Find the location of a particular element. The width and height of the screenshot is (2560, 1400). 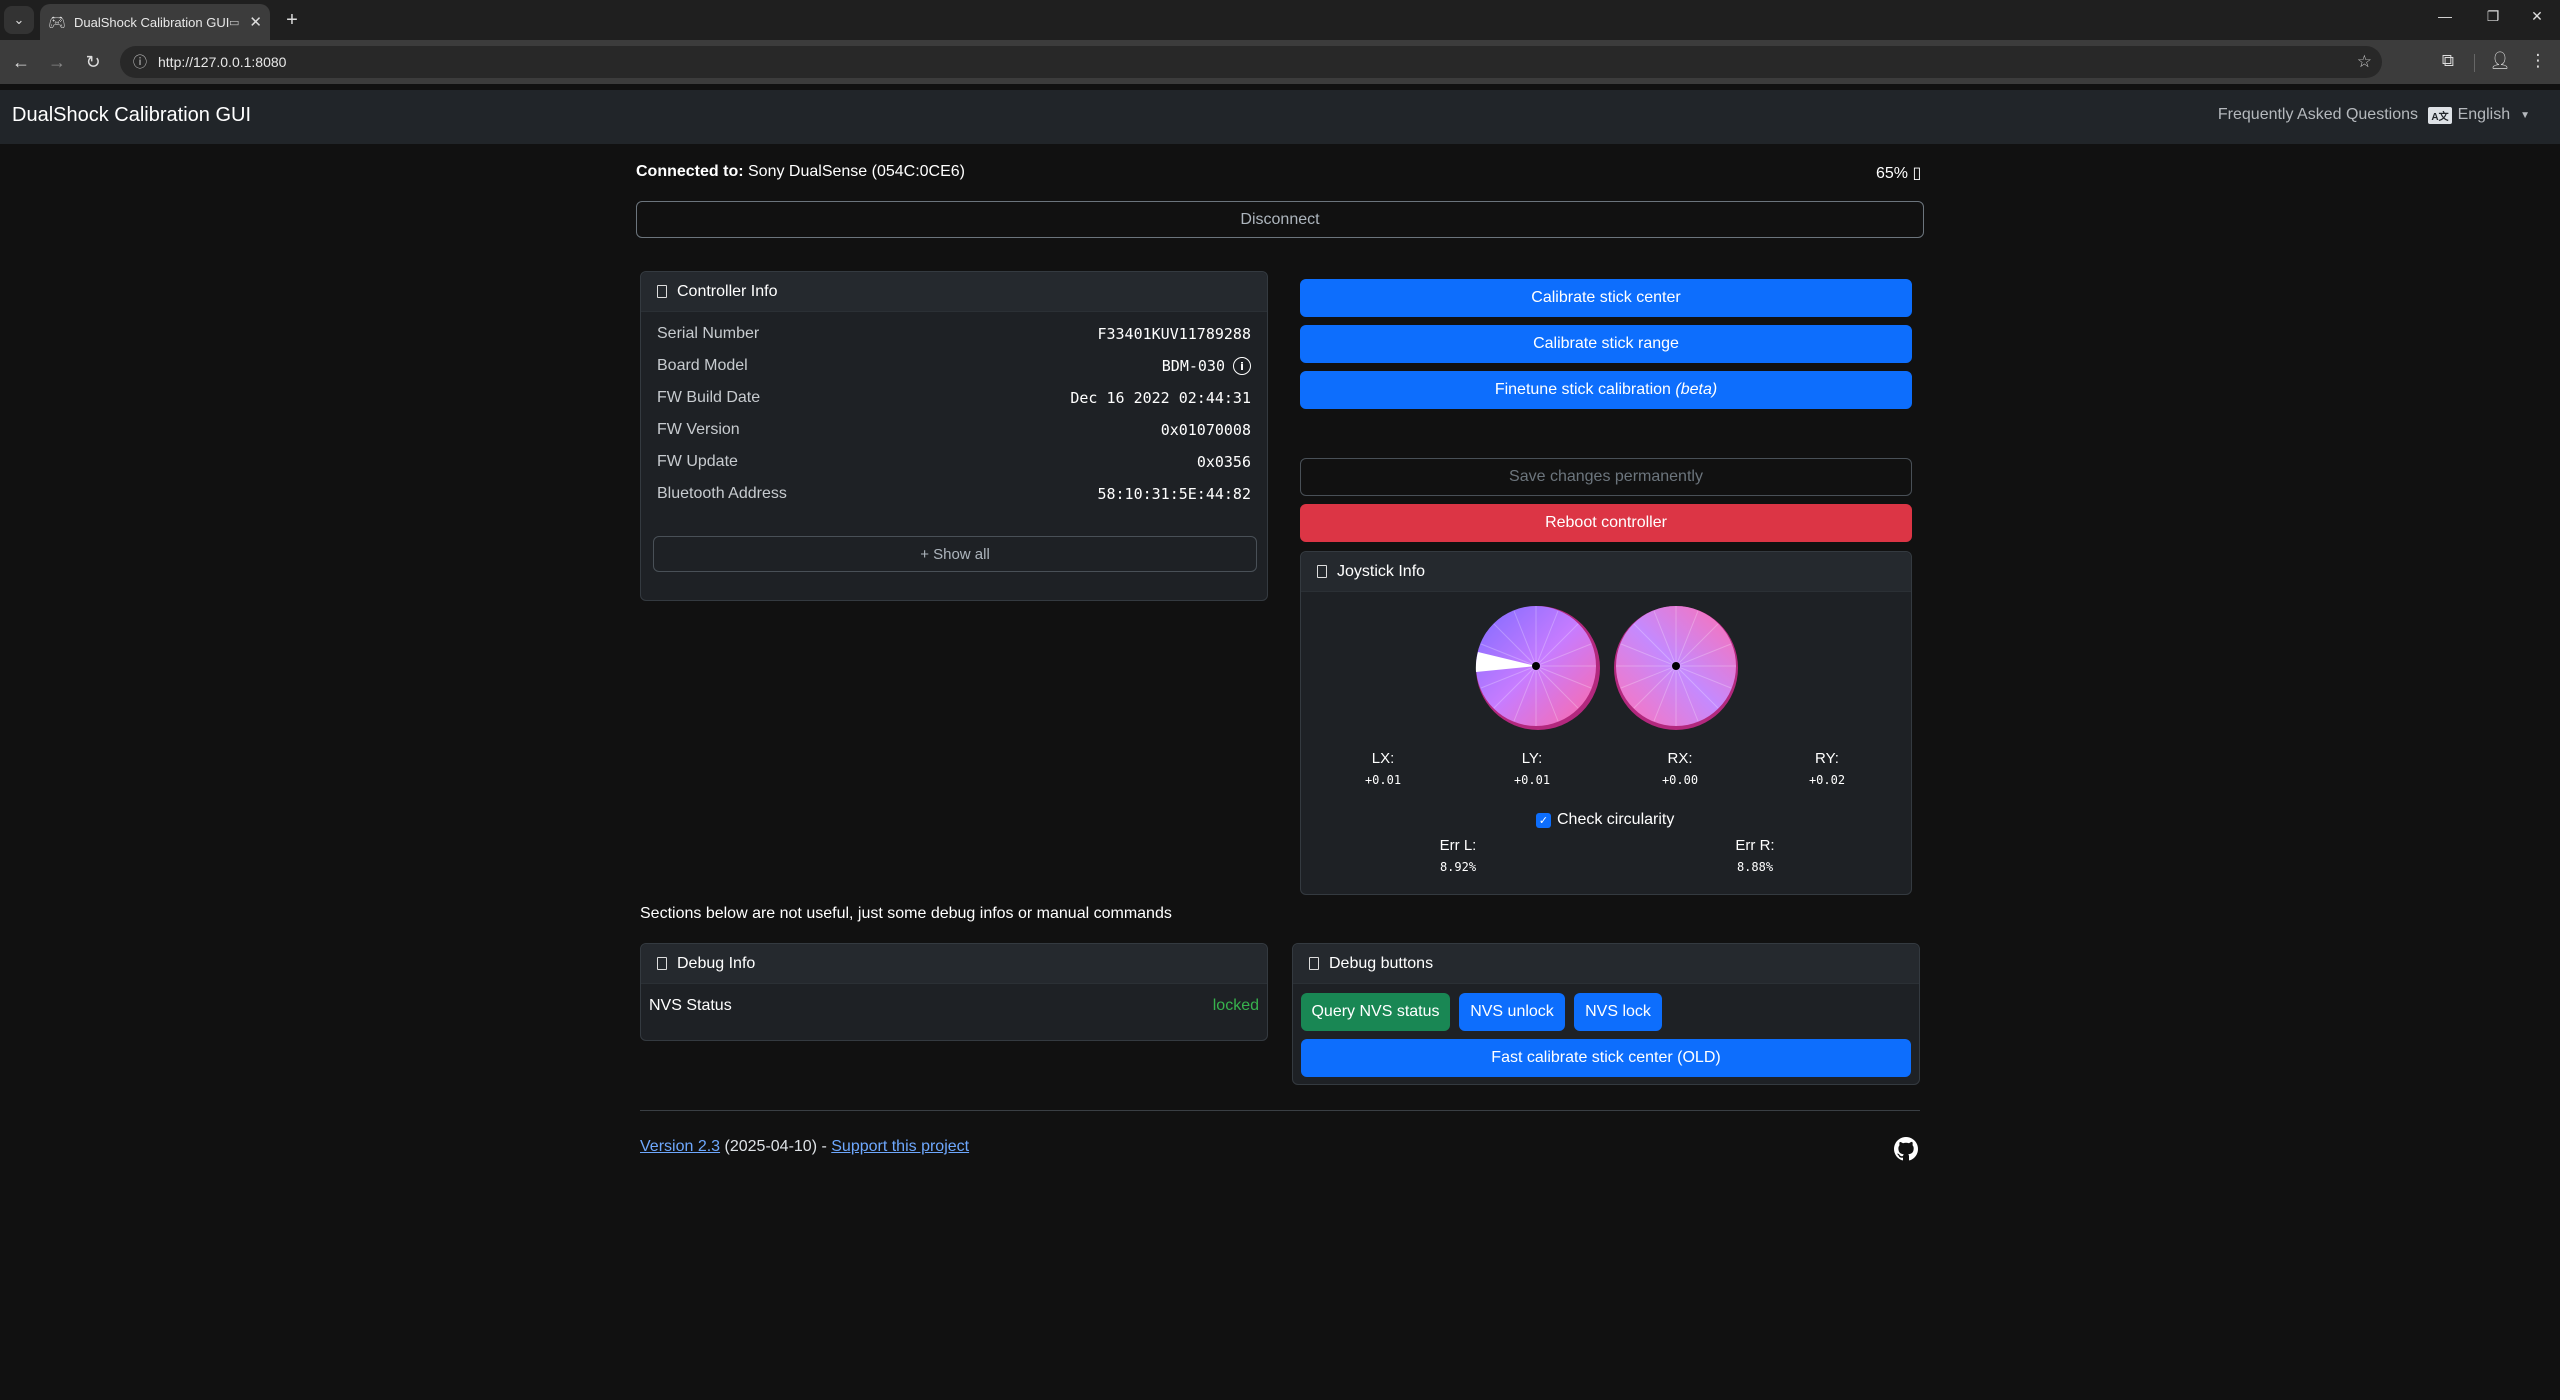

err-right: Err R: 8.88% is located at coordinates (1755, 855).